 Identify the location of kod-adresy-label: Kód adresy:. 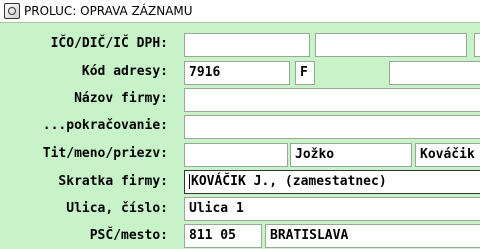
(124, 71).